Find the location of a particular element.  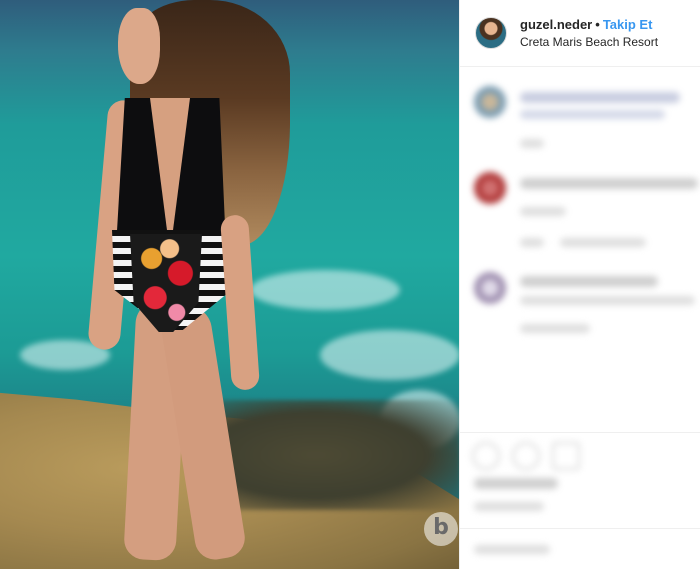

follow-button: Takip Et is located at coordinates (628, 24).